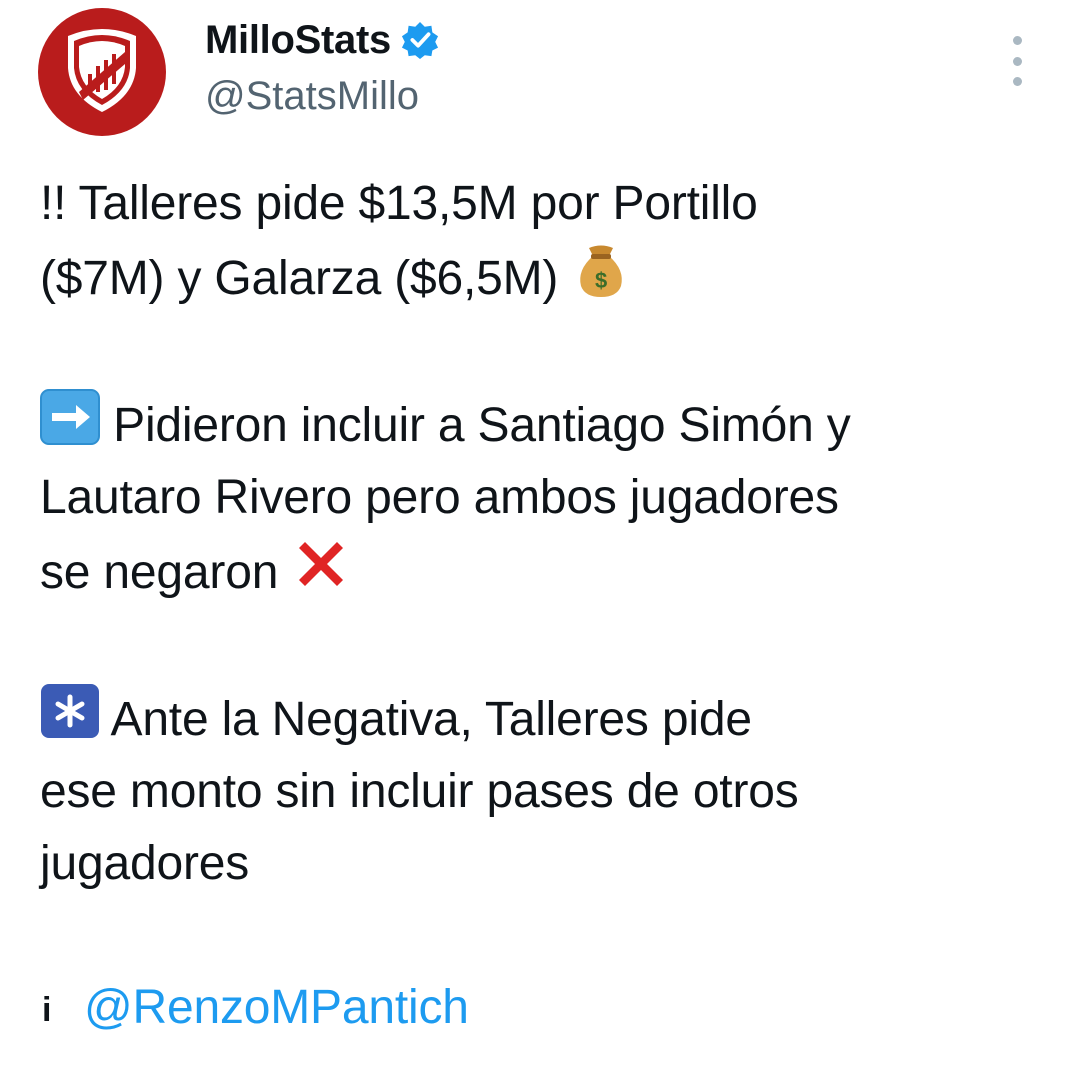 This screenshot has width=1079, height=1090. What do you see at coordinates (159, 572) in the screenshot?
I see `tweet-line-text: se negaron` at bounding box center [159, 572].